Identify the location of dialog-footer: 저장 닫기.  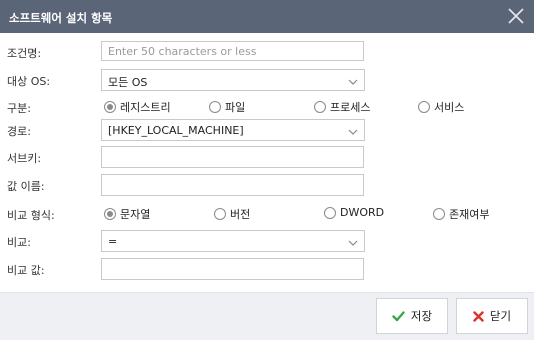
(267, 316).